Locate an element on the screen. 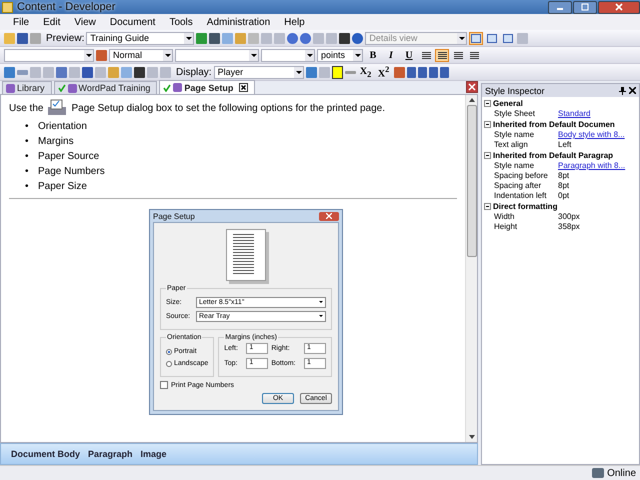 This screenshot has width=640, height=480. section-heading: Inherited from Default Paragrap is located at coordinates (553, 155).